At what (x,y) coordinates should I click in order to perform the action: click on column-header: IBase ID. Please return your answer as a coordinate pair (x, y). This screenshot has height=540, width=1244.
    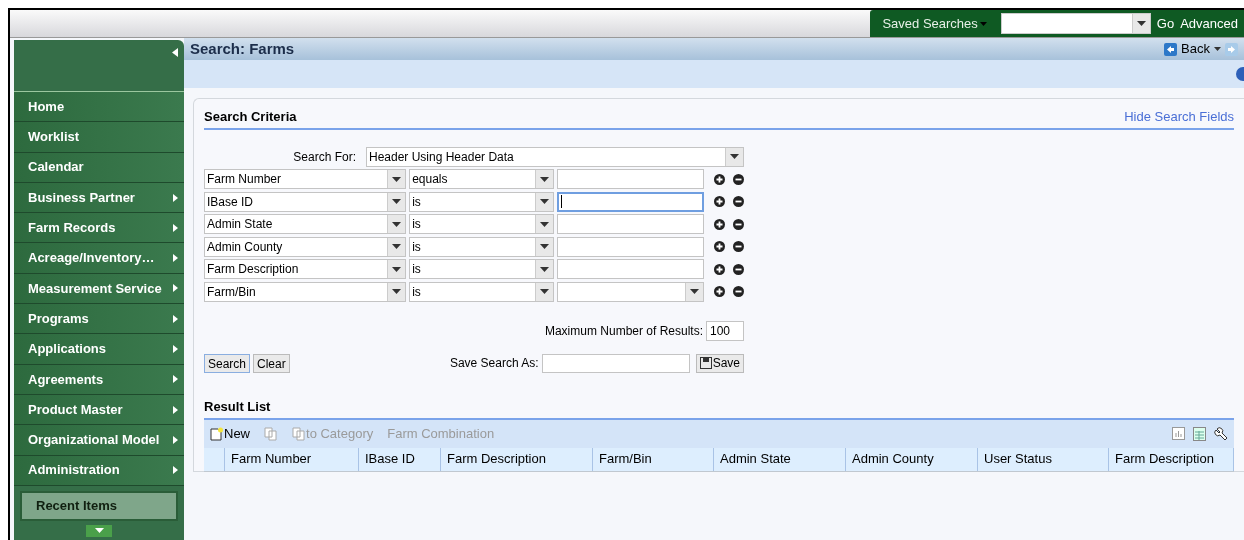
    Looking at the image, I should click on (400, 459).